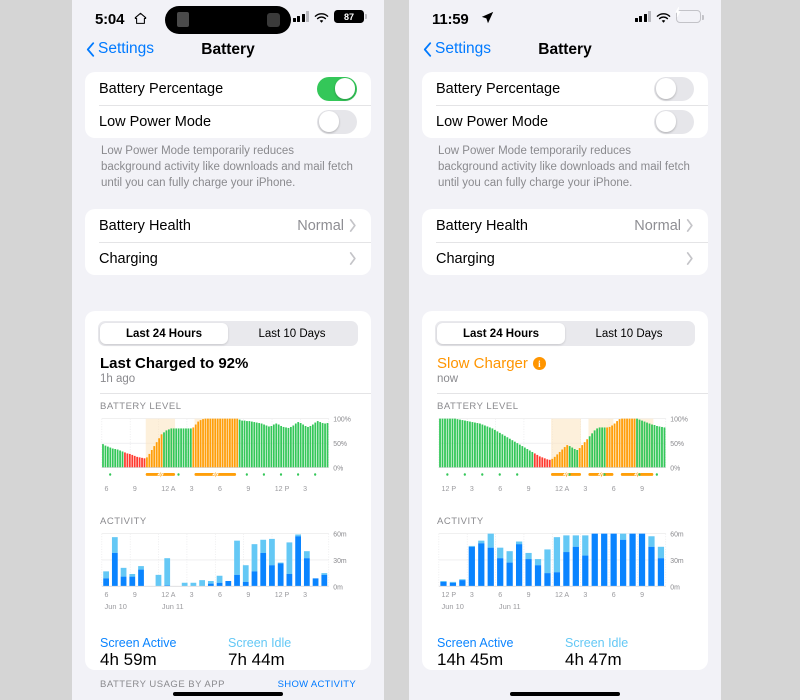 Image resolution: width=800 pixels, height=700 pixels. Describe the element at coordinates (689, 15) in the screenshot. I see `battery-charging-icon` at that location.